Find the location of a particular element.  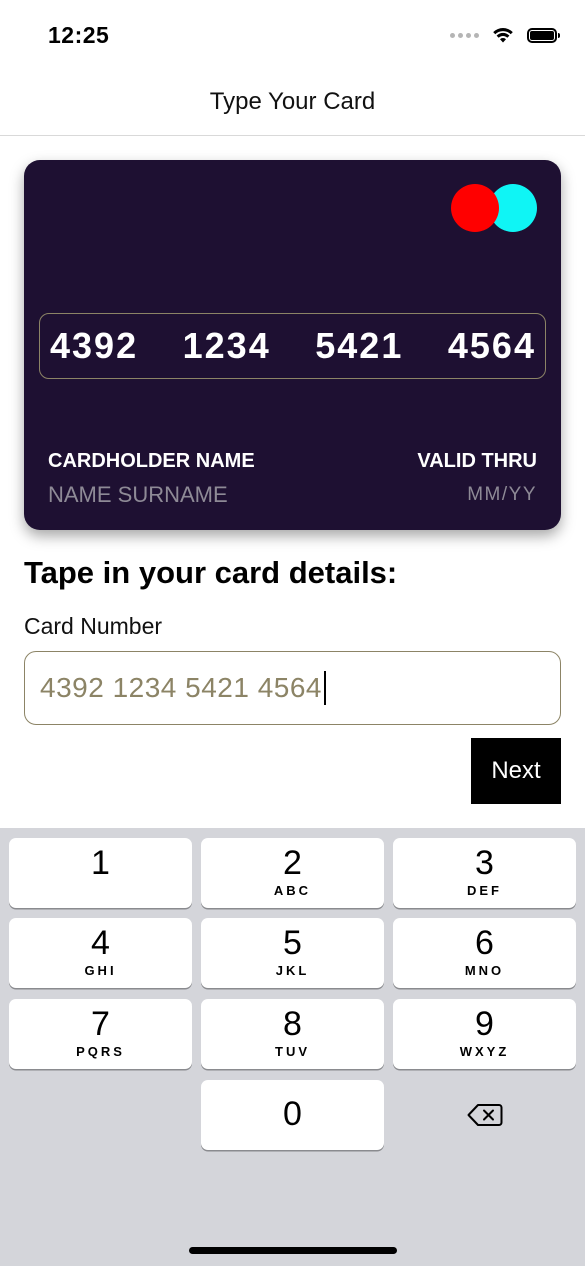

key-9: 9 WXYZ is located at coordinates (484, 1034).